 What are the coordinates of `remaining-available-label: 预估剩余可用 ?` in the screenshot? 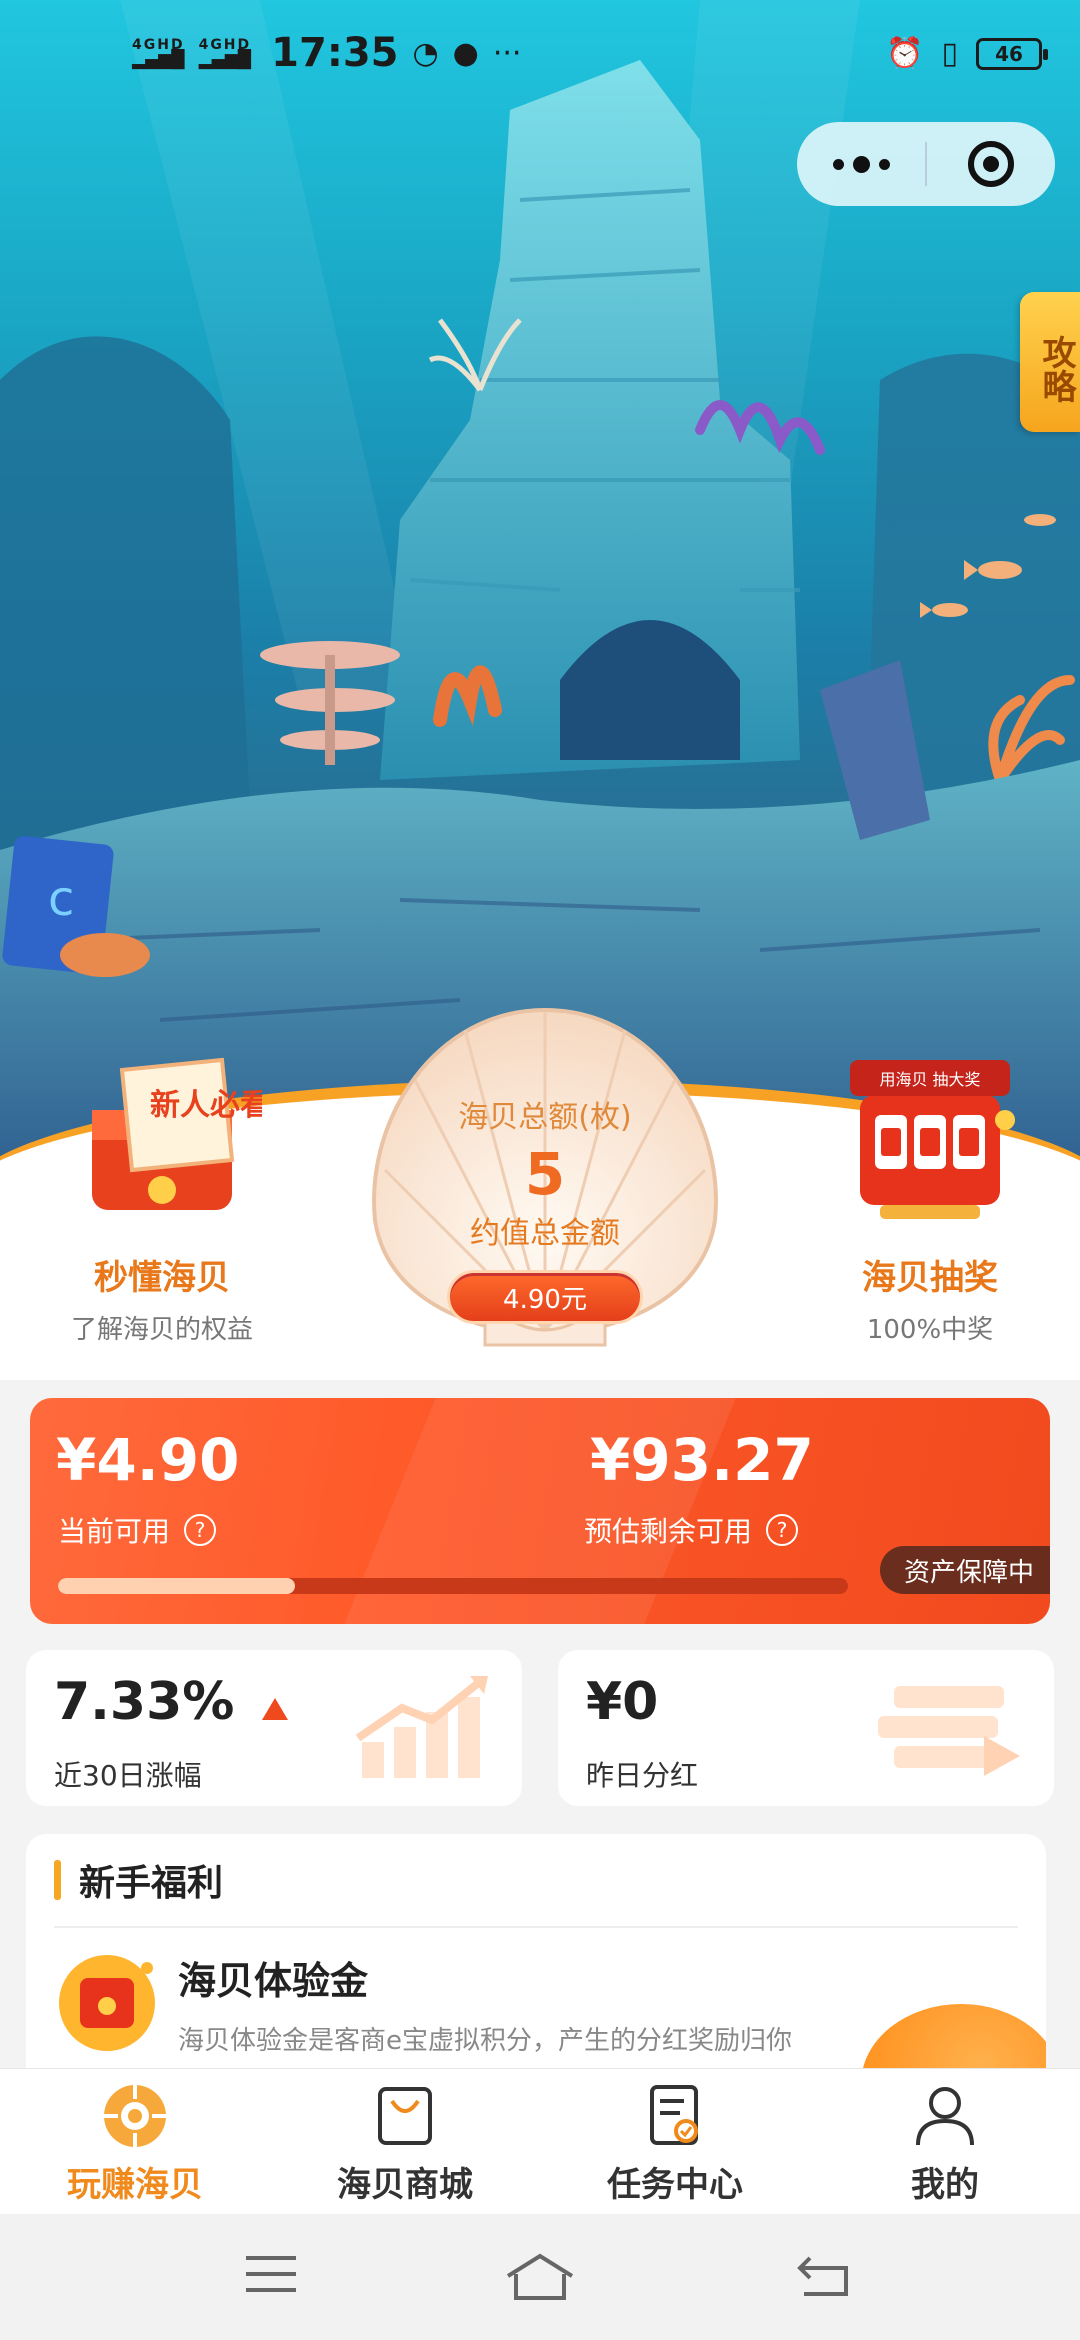 It's located at (691, 1530).